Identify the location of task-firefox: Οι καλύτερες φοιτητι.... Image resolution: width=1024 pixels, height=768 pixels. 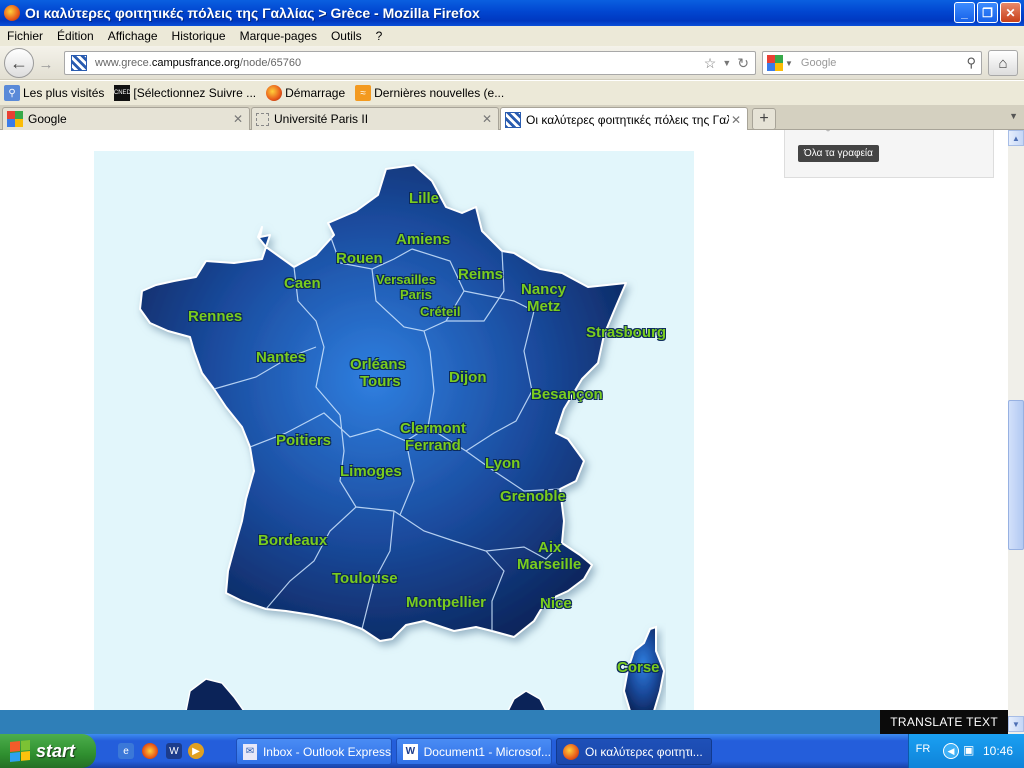
(634, 751).